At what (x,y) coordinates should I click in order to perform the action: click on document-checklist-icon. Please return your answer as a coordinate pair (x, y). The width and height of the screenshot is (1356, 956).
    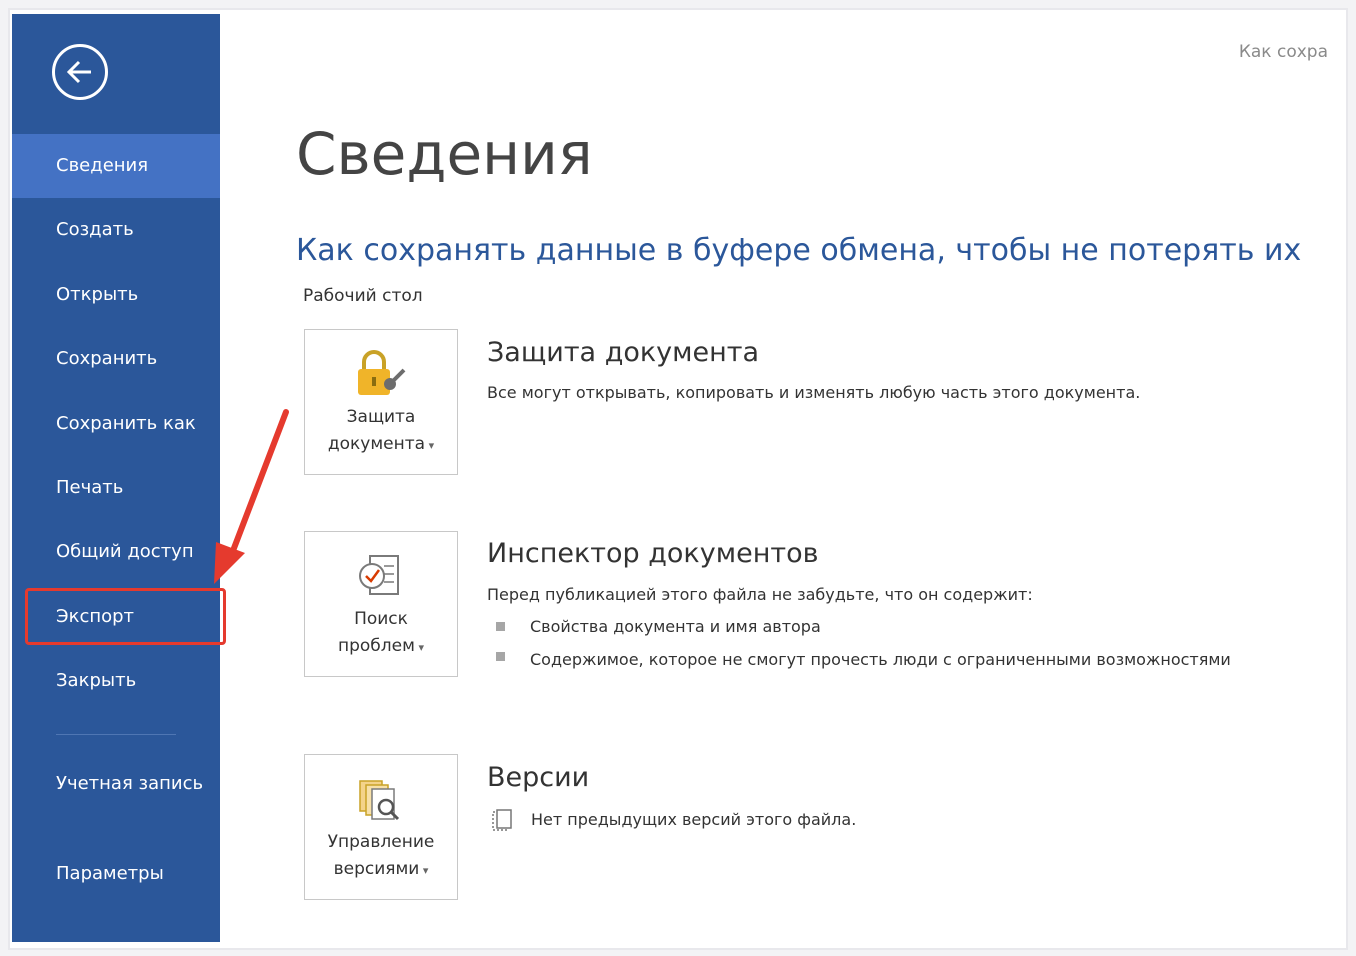
    Looking at the image, I should click on (379, 575).